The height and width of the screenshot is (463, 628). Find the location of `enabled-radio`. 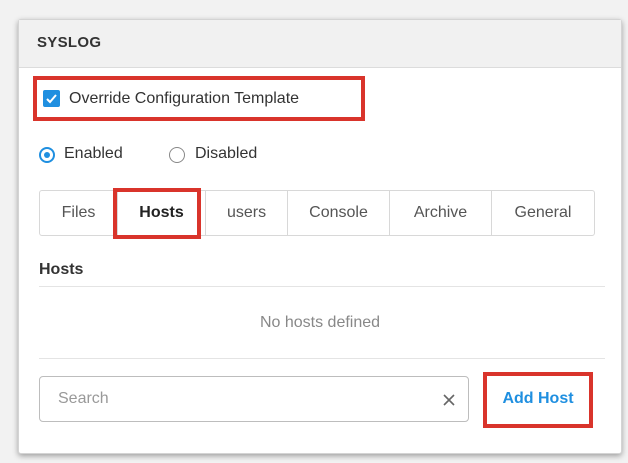

enabled-radio is located at coordinates (47, 155).